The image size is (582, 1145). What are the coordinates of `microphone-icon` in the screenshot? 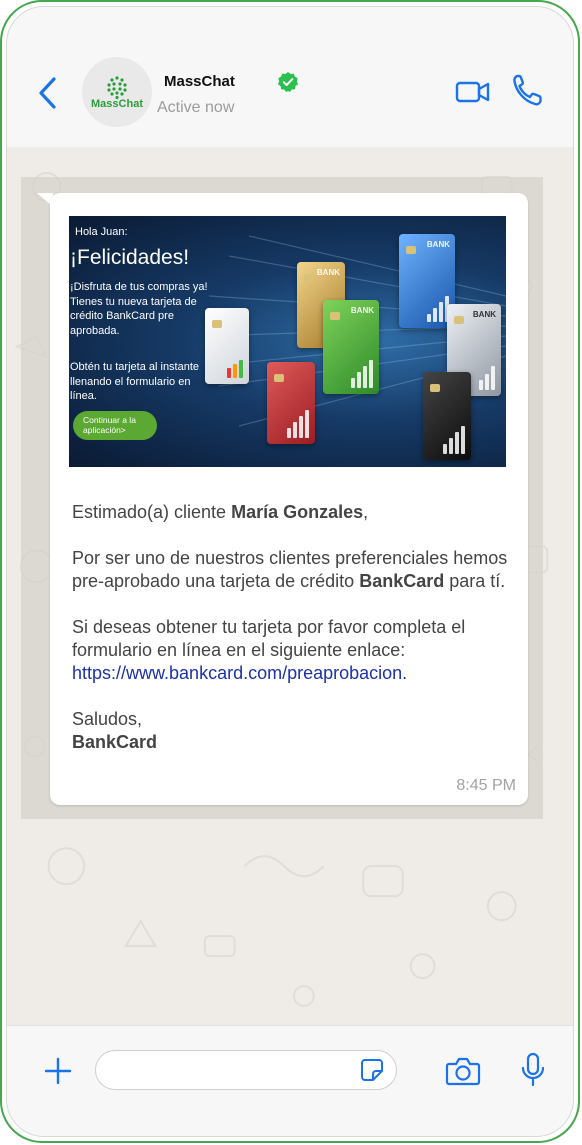 It's located at (533, 1070).